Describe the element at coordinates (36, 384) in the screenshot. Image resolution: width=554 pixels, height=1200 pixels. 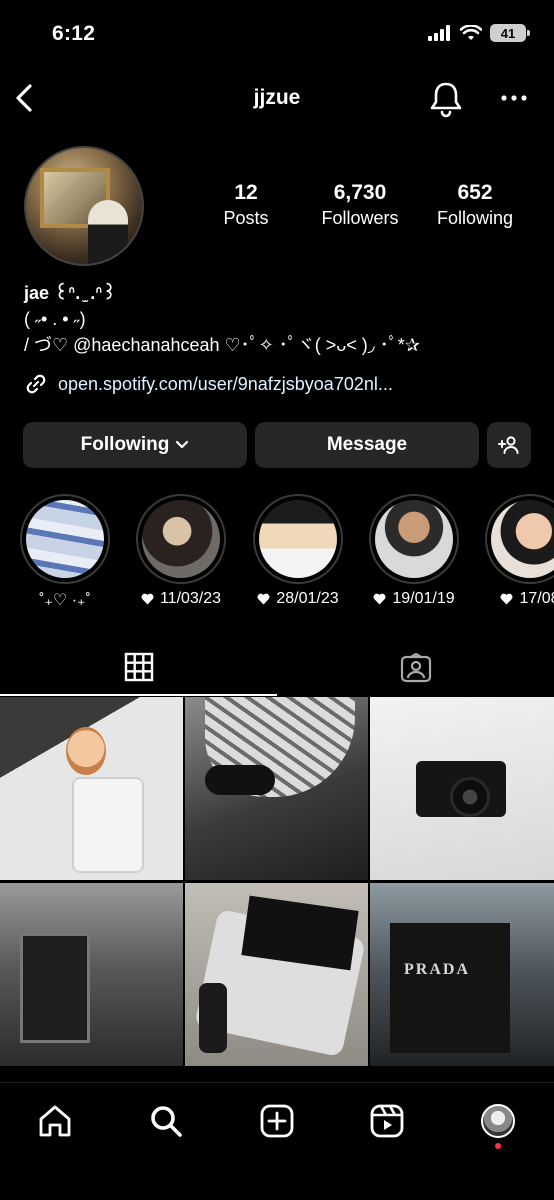
I see `link-icon` at that location.